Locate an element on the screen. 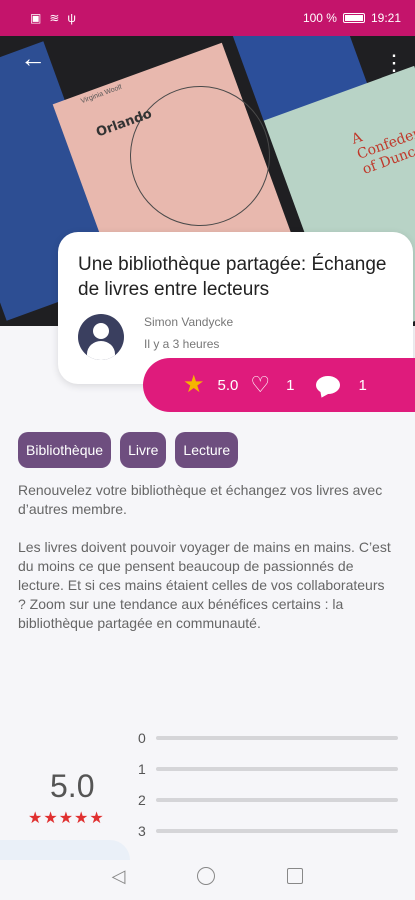  system-nav-bar: ◁ is located at coordinates (207, 870).